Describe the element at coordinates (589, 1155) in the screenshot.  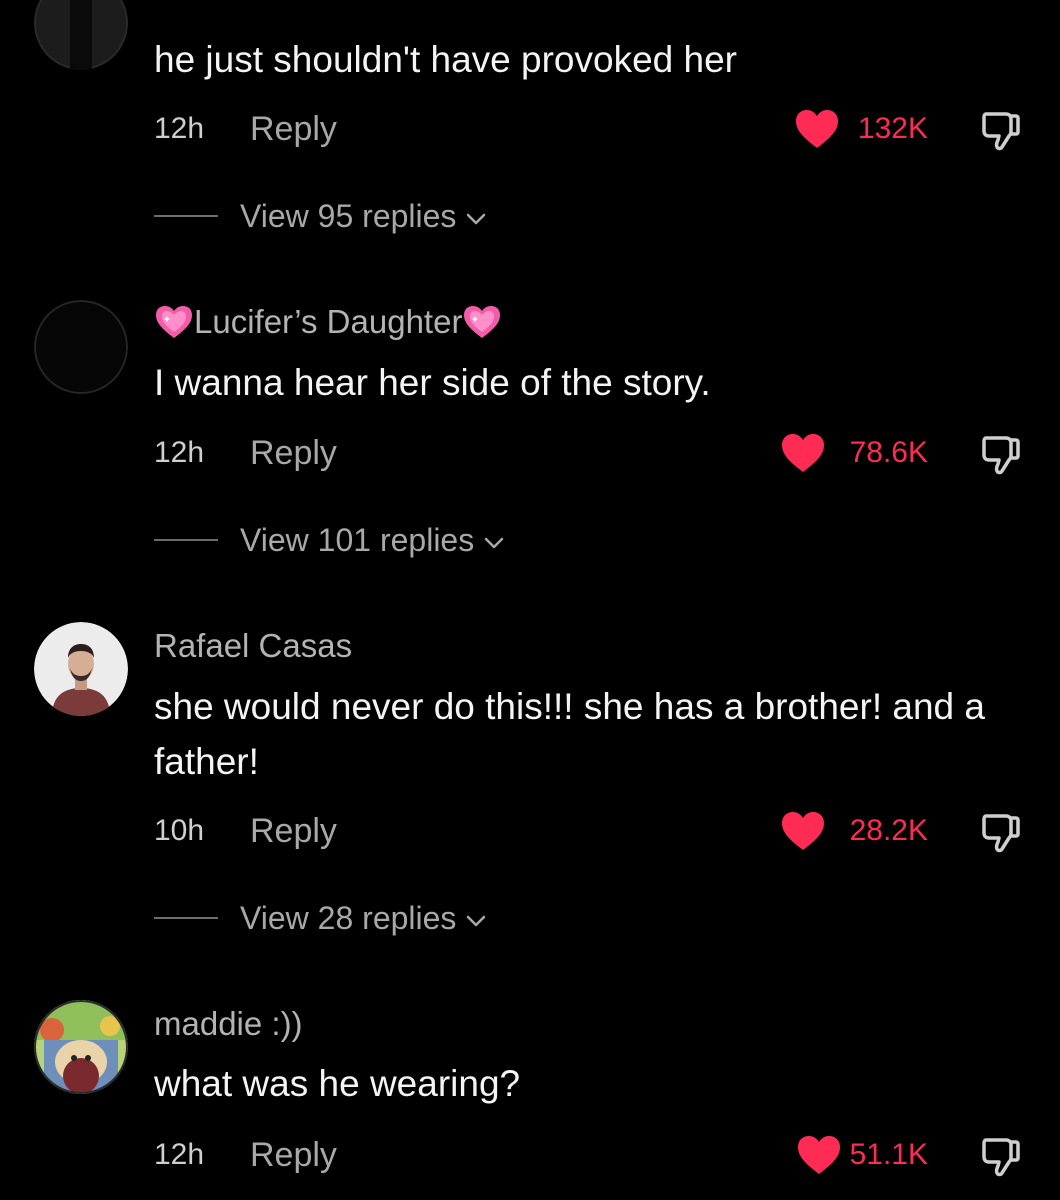
I see `comment-actions: 12h Reply 51.1K` at that location.